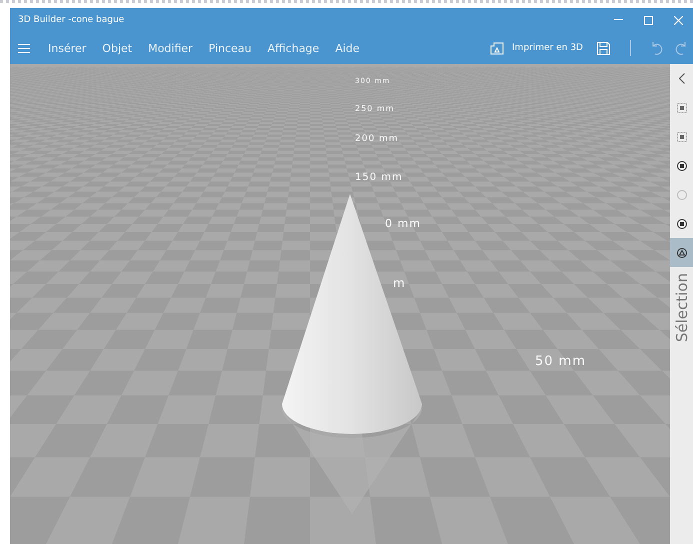 The image size is (693, 544). I want to click on printer-icon, so click(497, 48).